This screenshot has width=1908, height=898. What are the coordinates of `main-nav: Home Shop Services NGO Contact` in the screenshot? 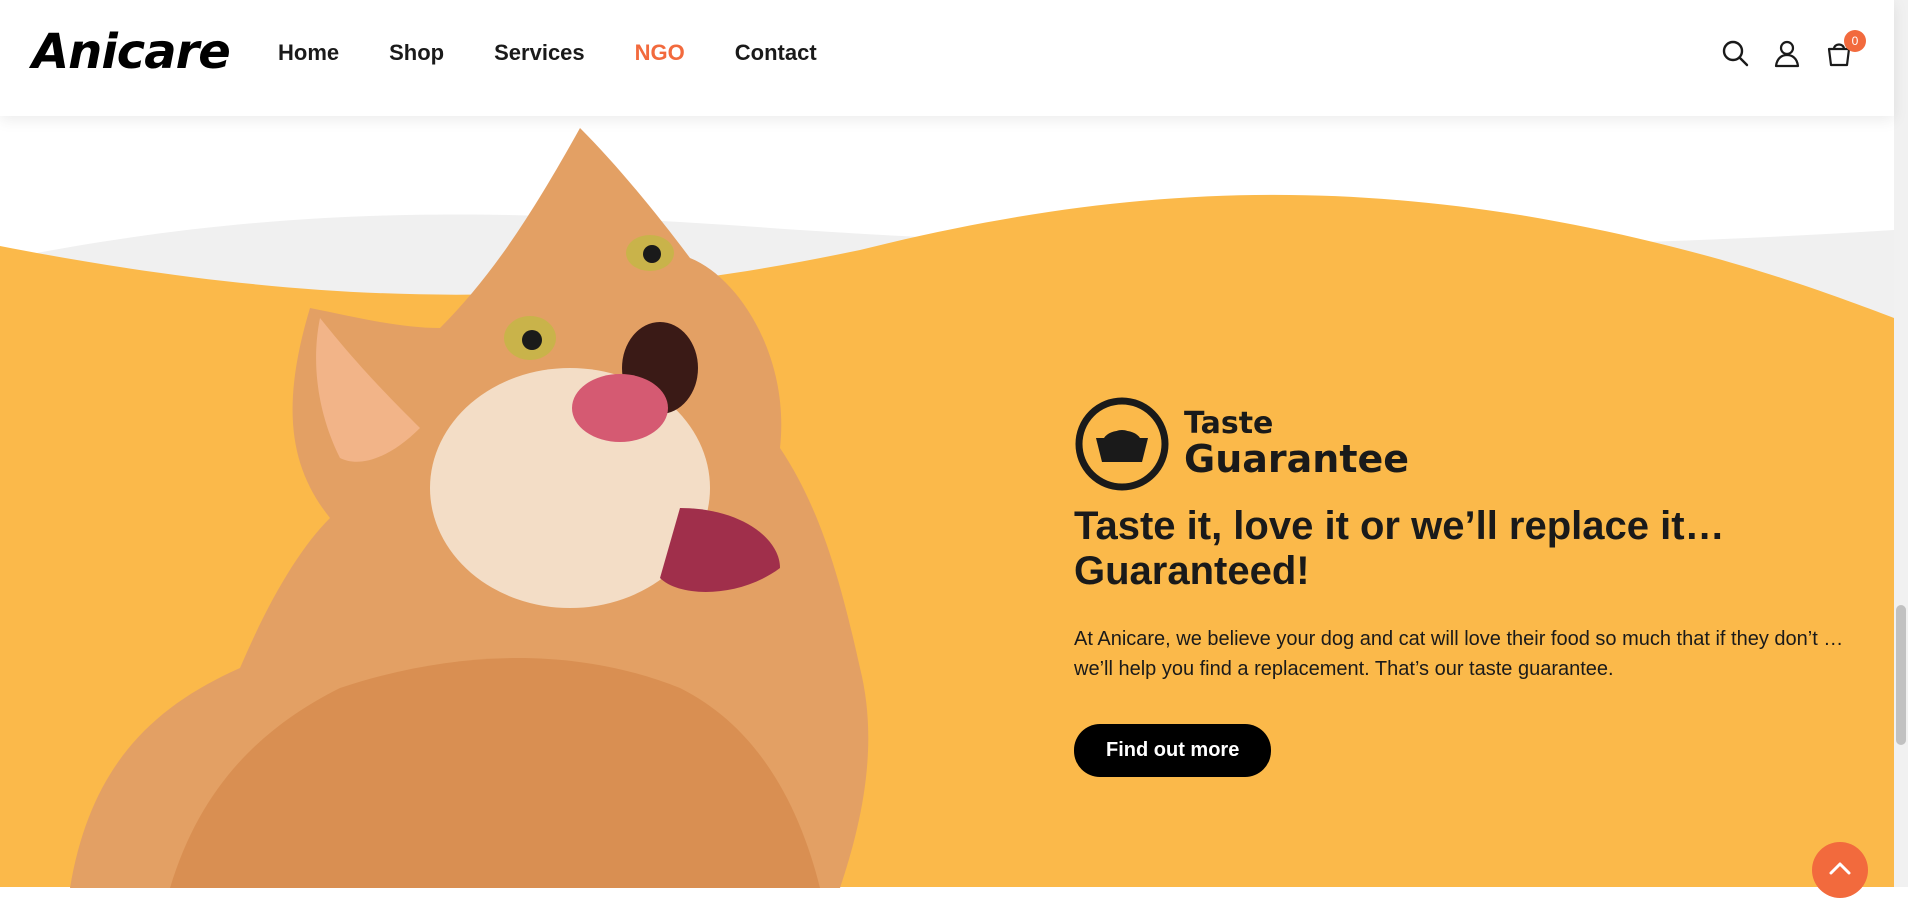 It's located at (547, 53).